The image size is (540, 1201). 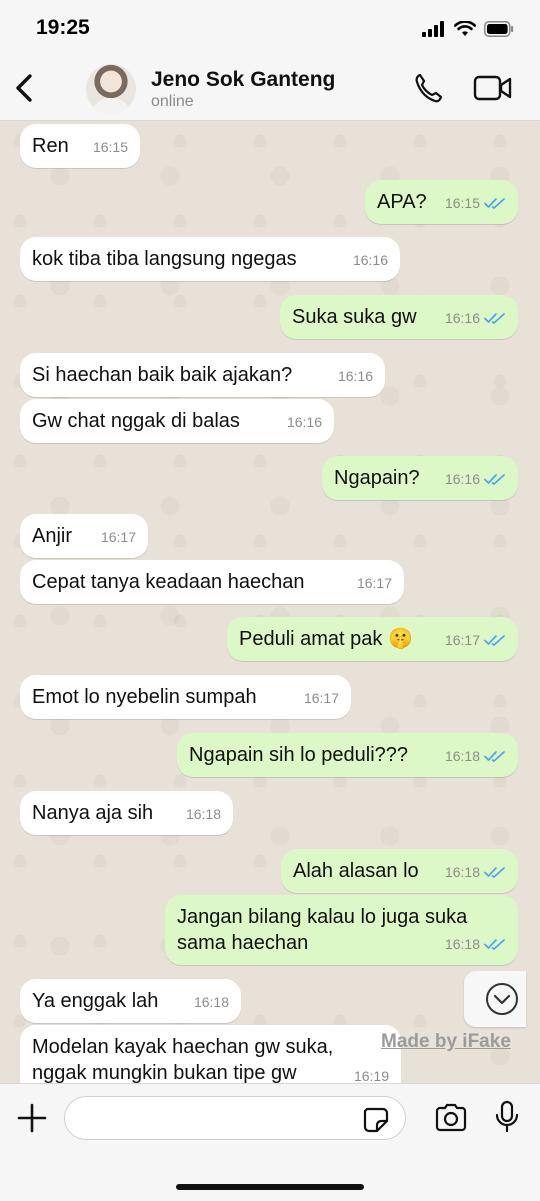 I want to click on message-bubble: Anjir 16:17, so click(x=84, y=536).